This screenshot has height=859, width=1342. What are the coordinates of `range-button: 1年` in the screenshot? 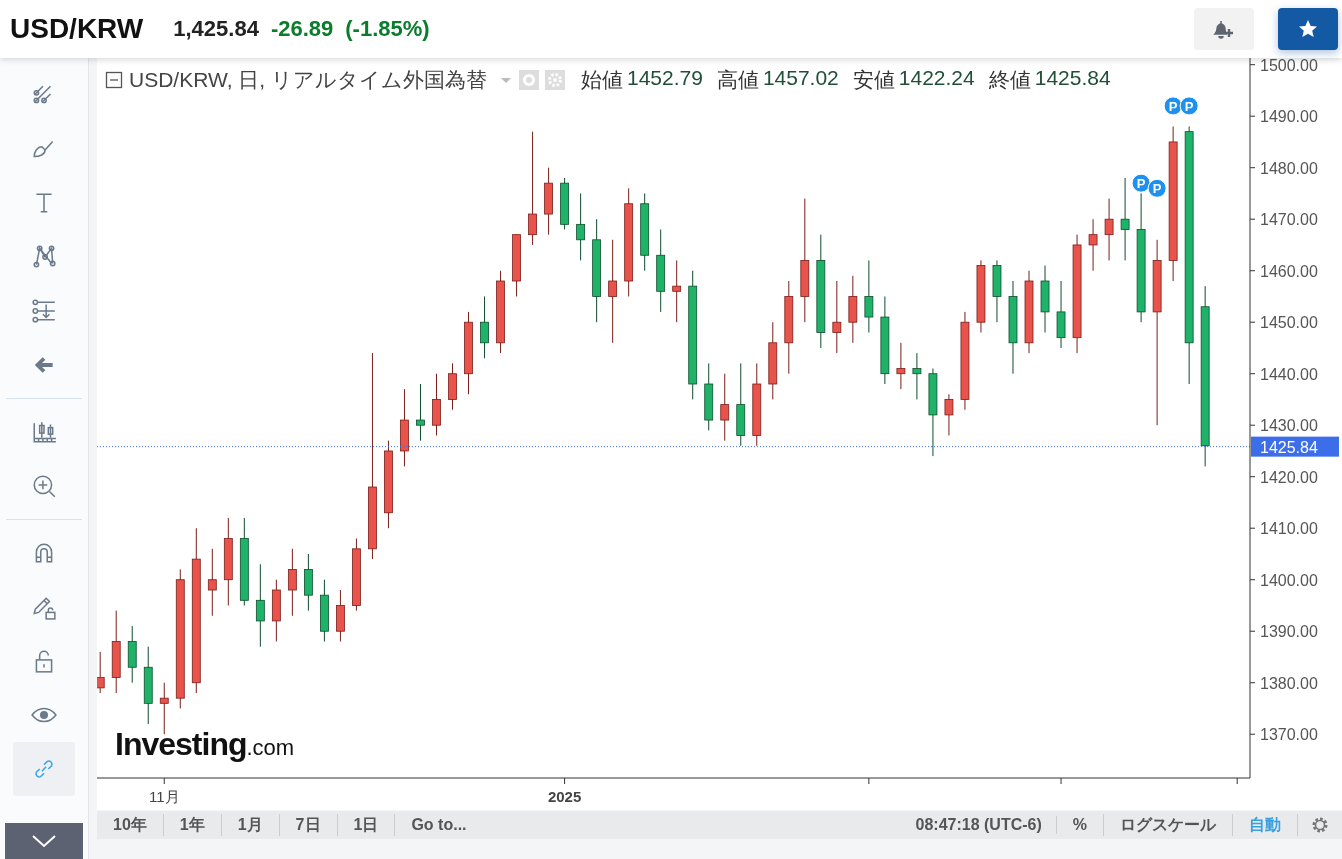 It's located at (192, 825).